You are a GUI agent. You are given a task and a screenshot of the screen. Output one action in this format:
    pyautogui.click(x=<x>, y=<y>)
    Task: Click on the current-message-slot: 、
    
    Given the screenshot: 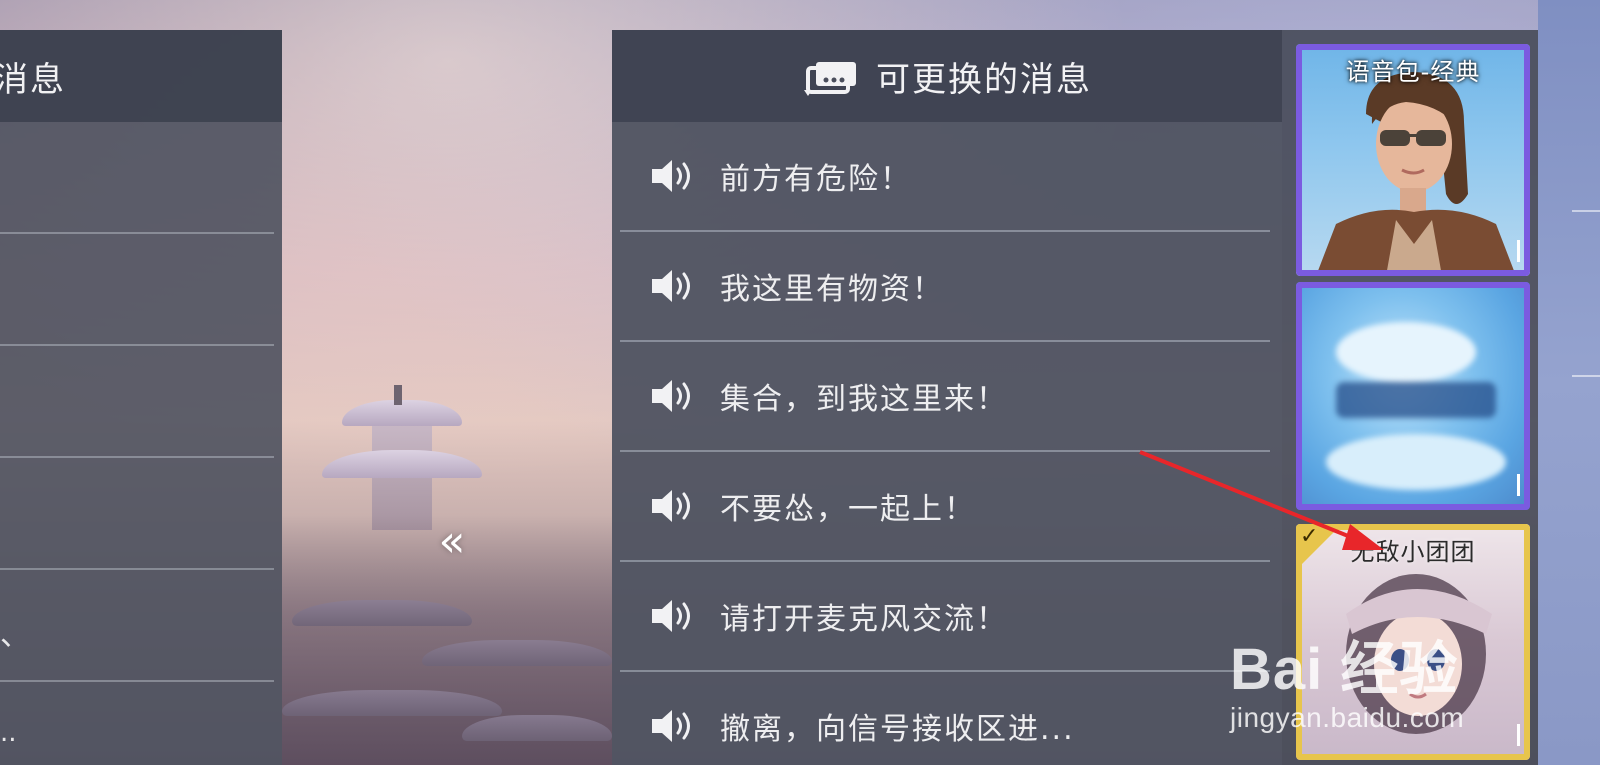 What is the action you would take?
    pyautogui.click(x=137, y=626)
    